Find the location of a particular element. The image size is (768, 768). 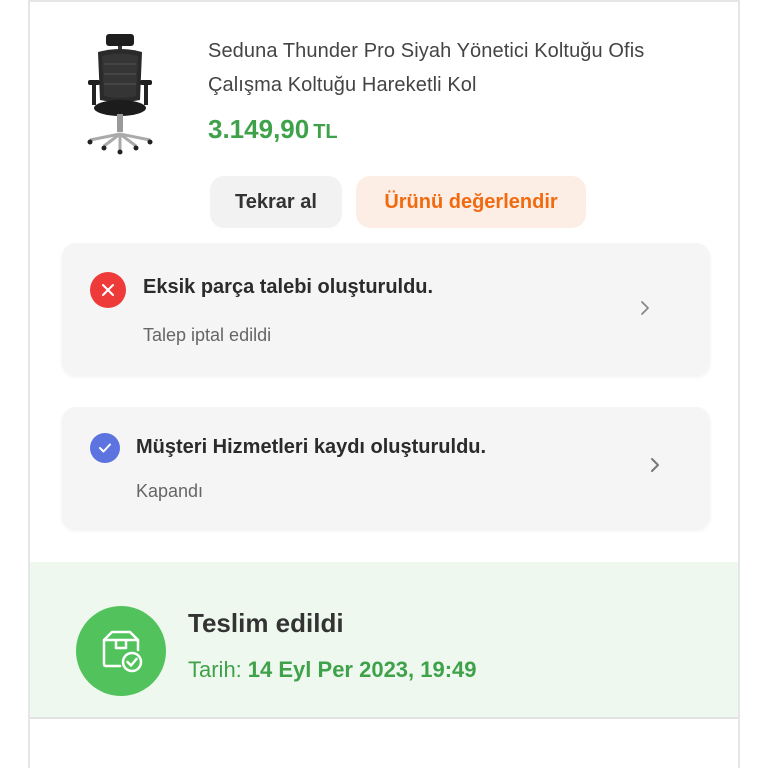

package-delivered-icon is located at coordinates (121, 651).